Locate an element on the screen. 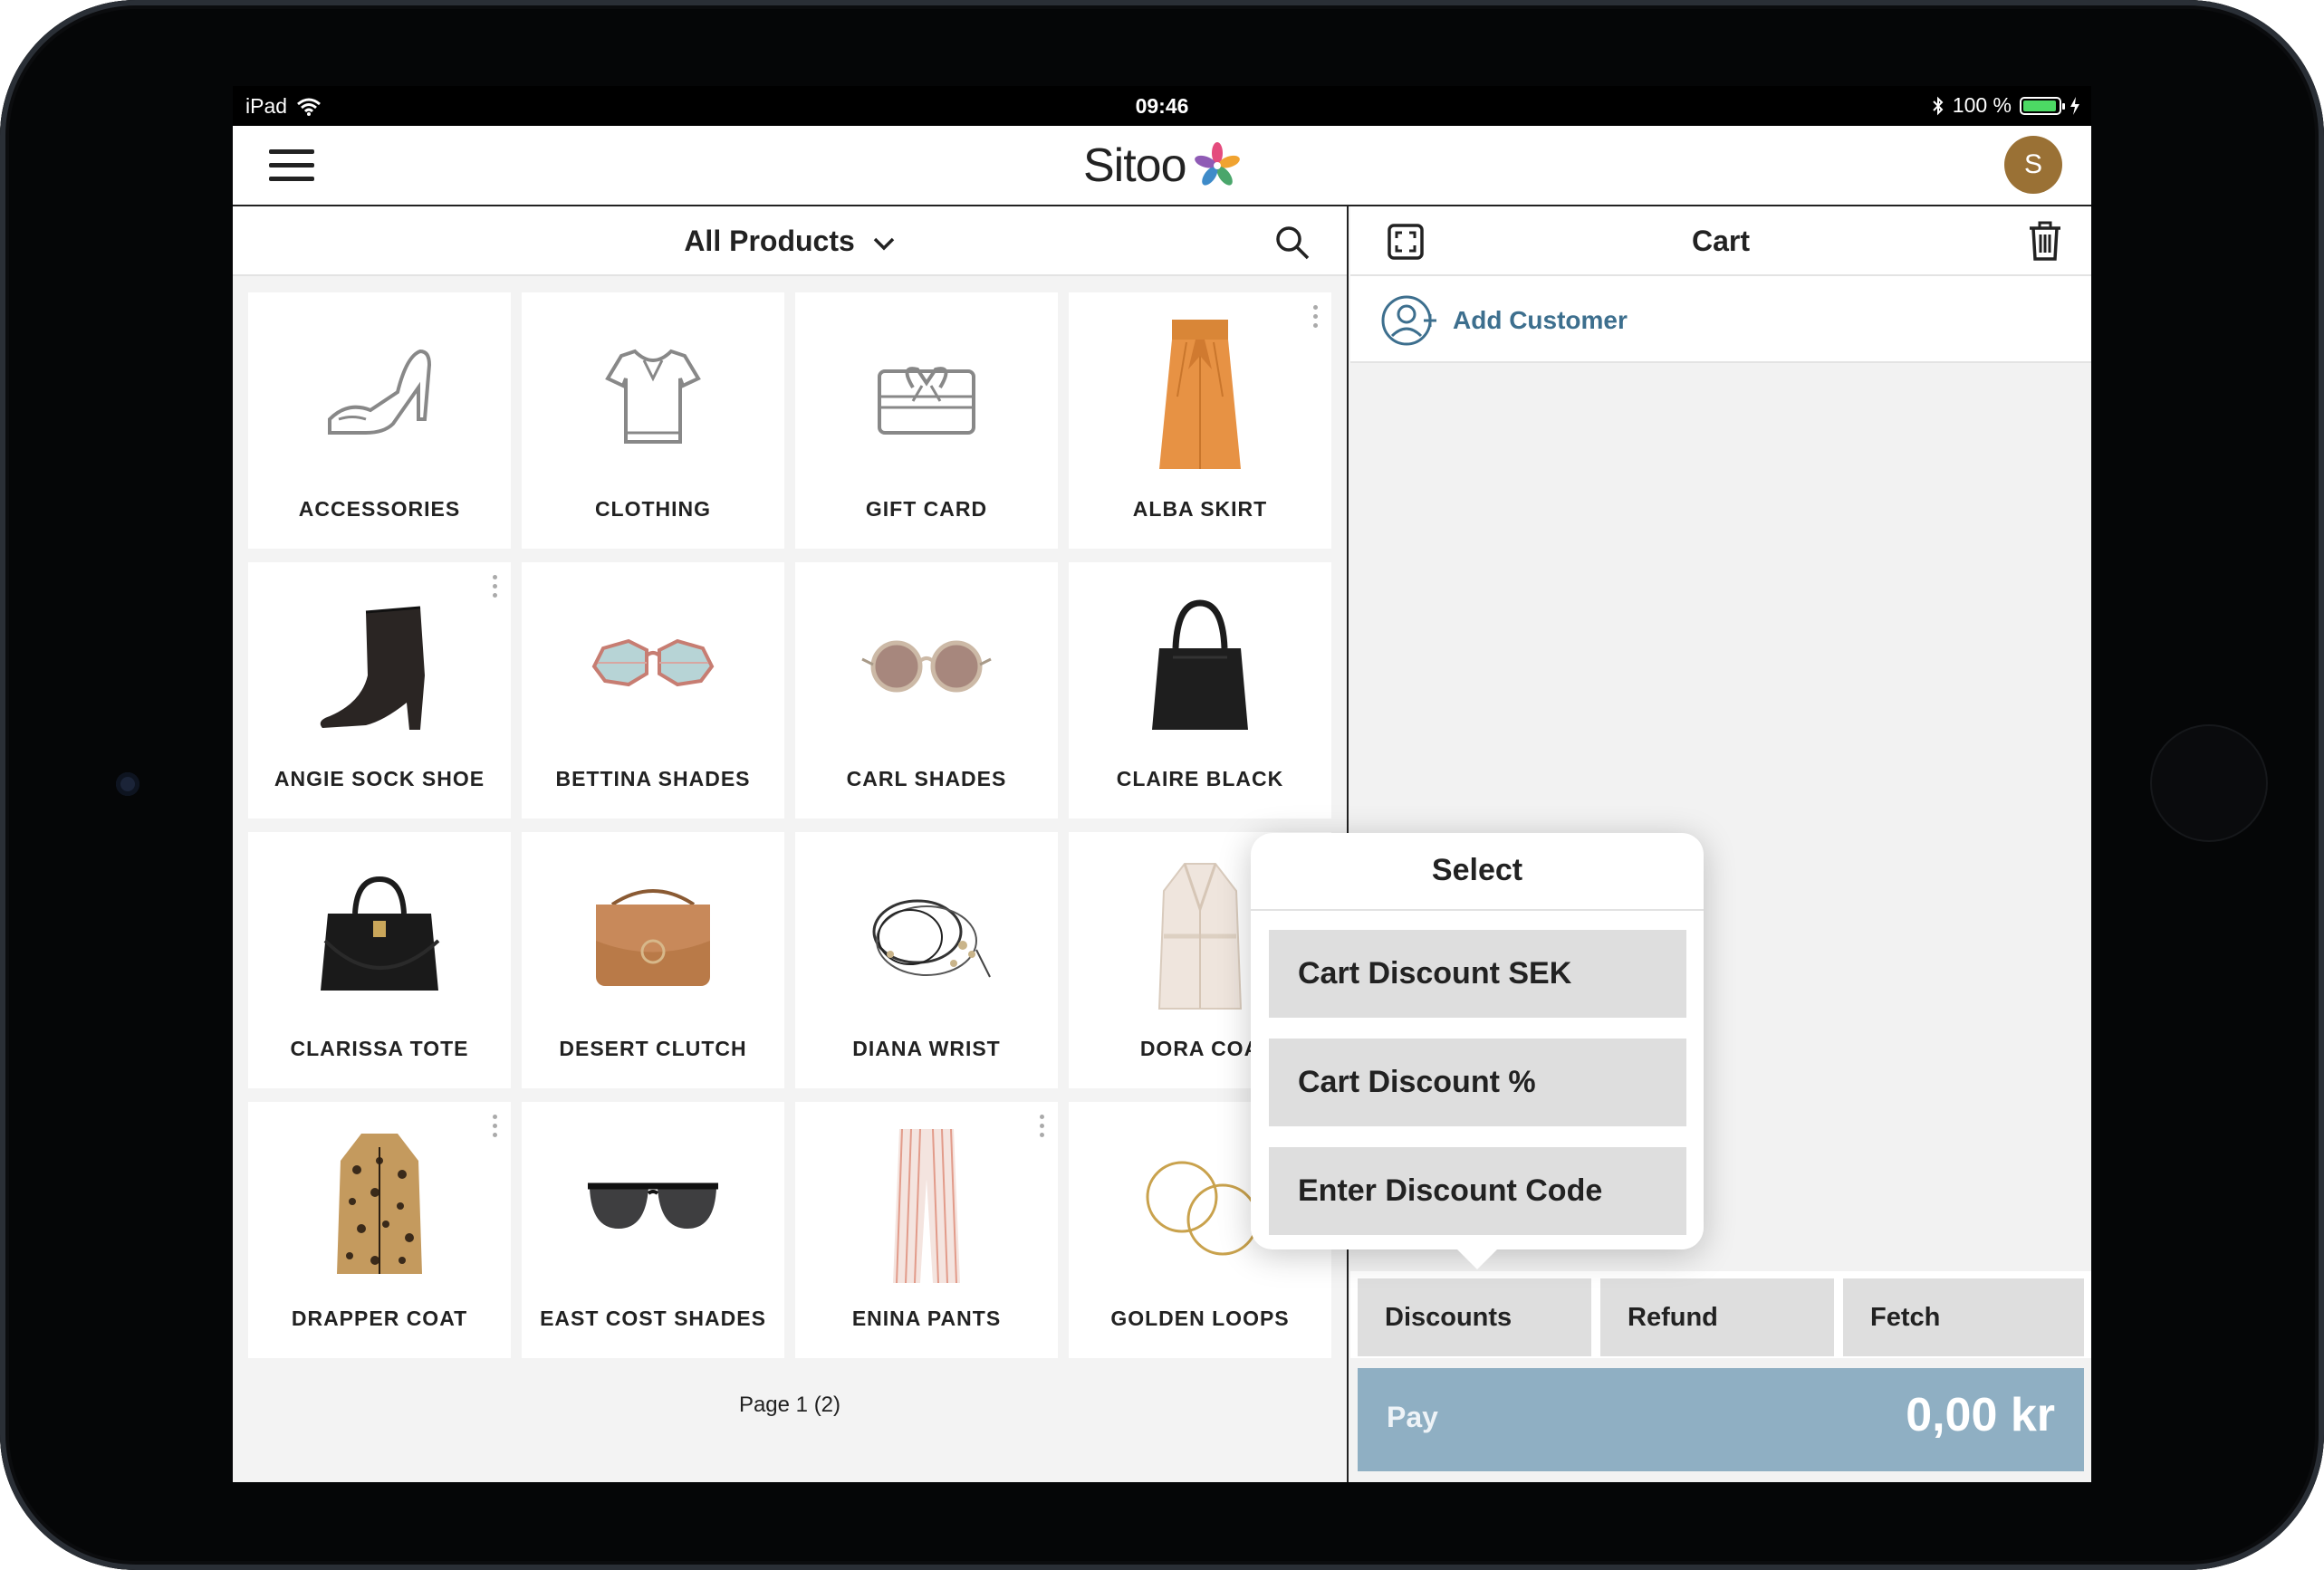  black-sunglasses-image is located at coordinates (653, 1205).